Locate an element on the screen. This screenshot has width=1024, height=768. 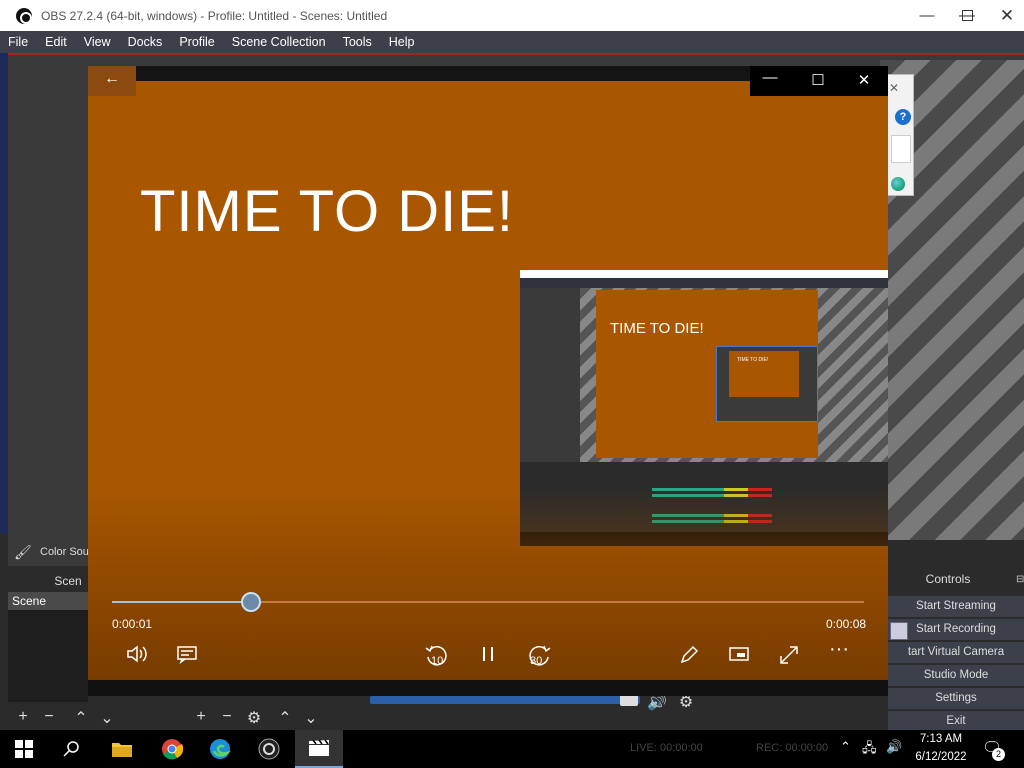
menu-file: File is located at coordinates (18, 42).